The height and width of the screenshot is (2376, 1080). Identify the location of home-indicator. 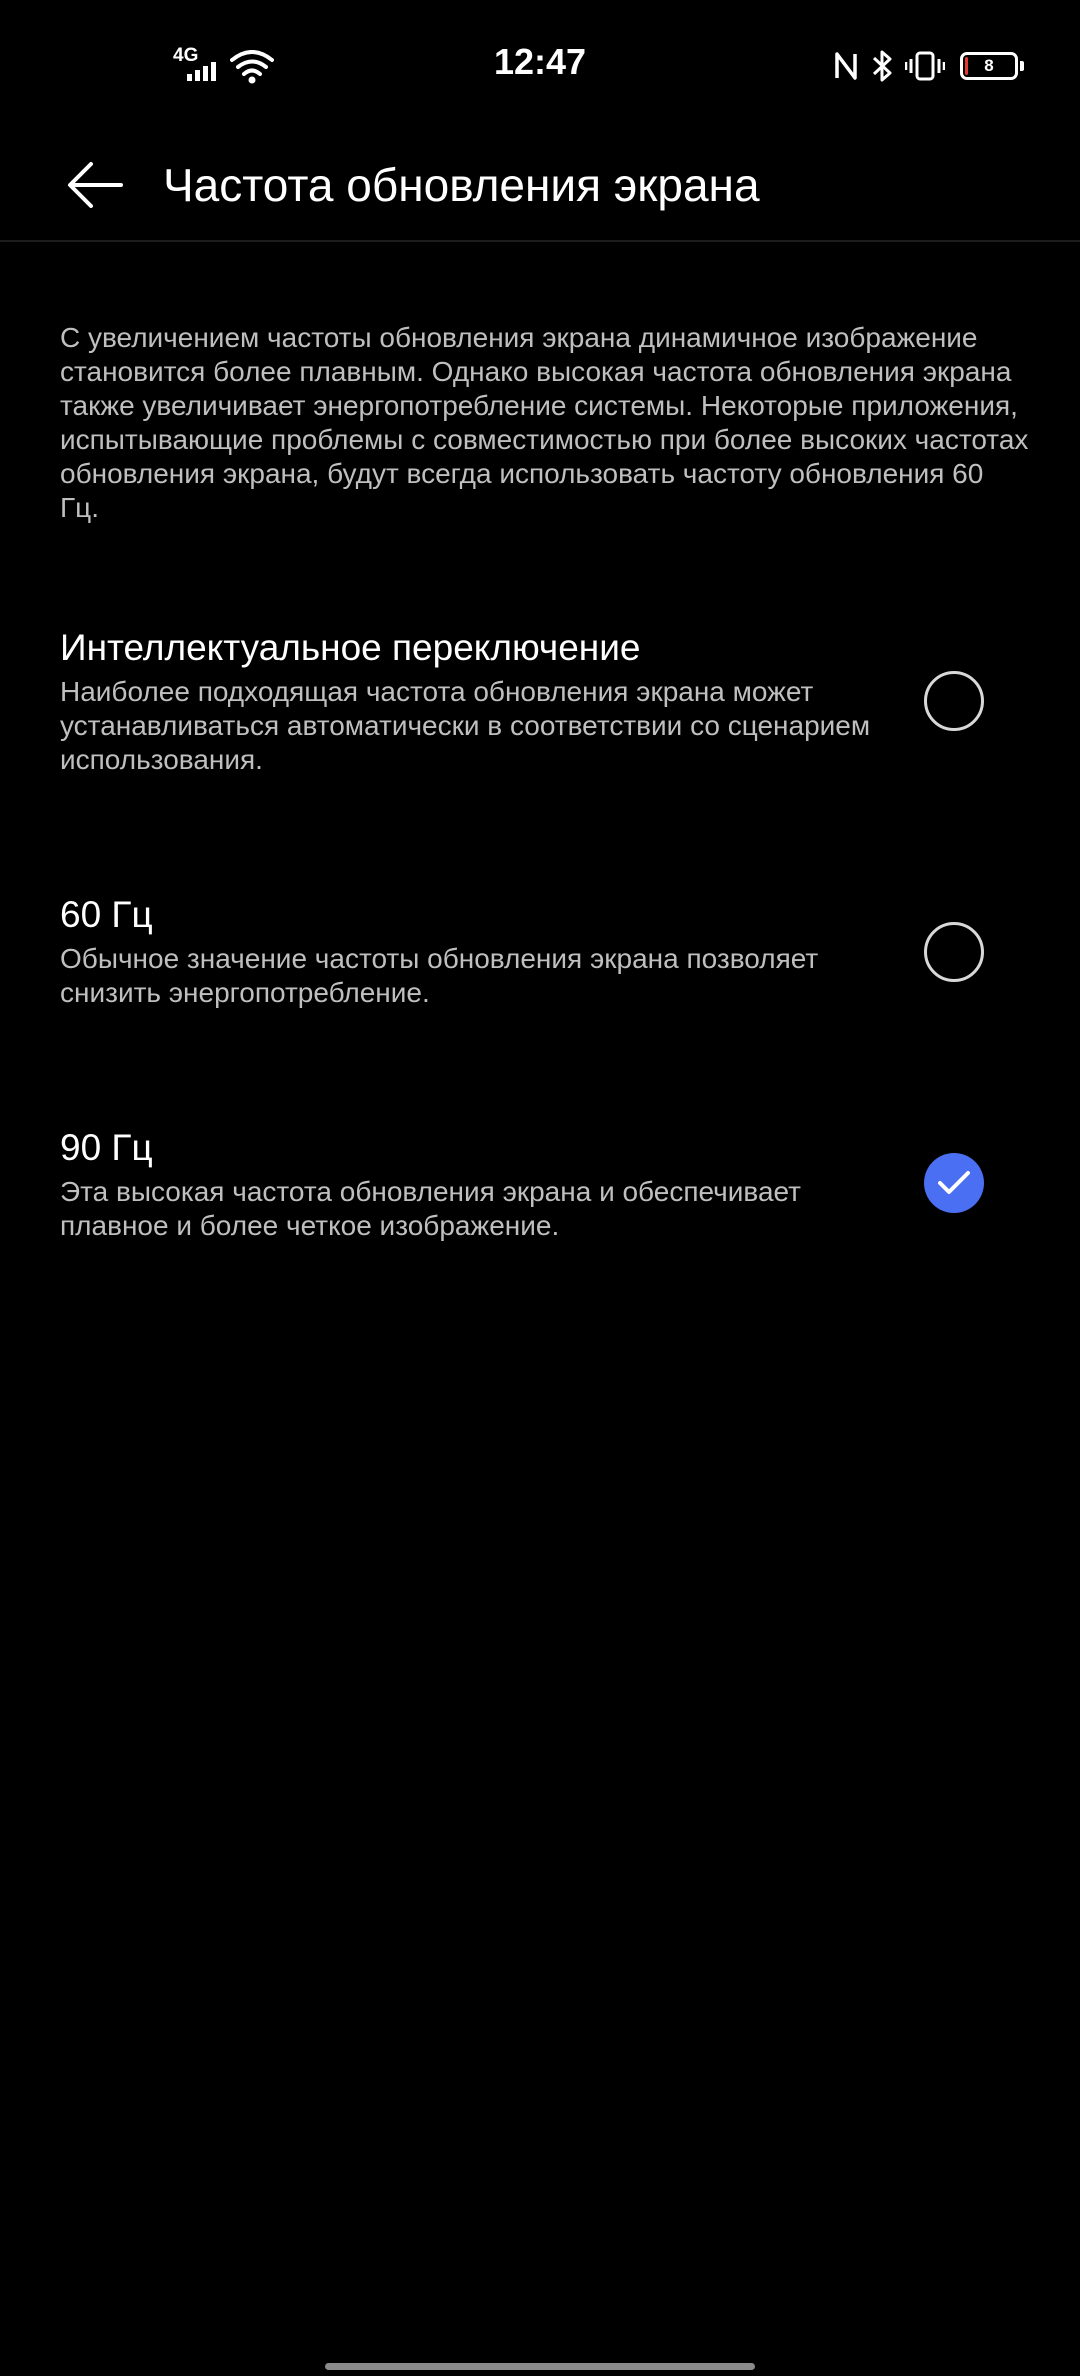
(540, 2366).